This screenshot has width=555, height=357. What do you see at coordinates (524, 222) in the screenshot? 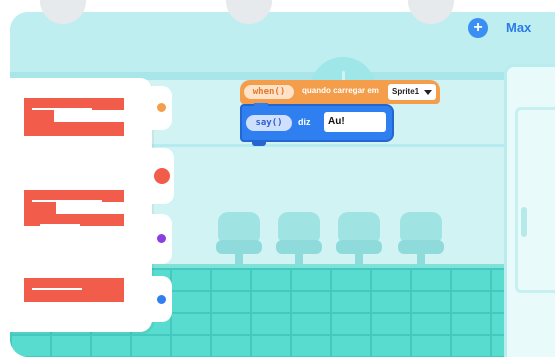
I see `door-handle` at bounding box center [524, 222].